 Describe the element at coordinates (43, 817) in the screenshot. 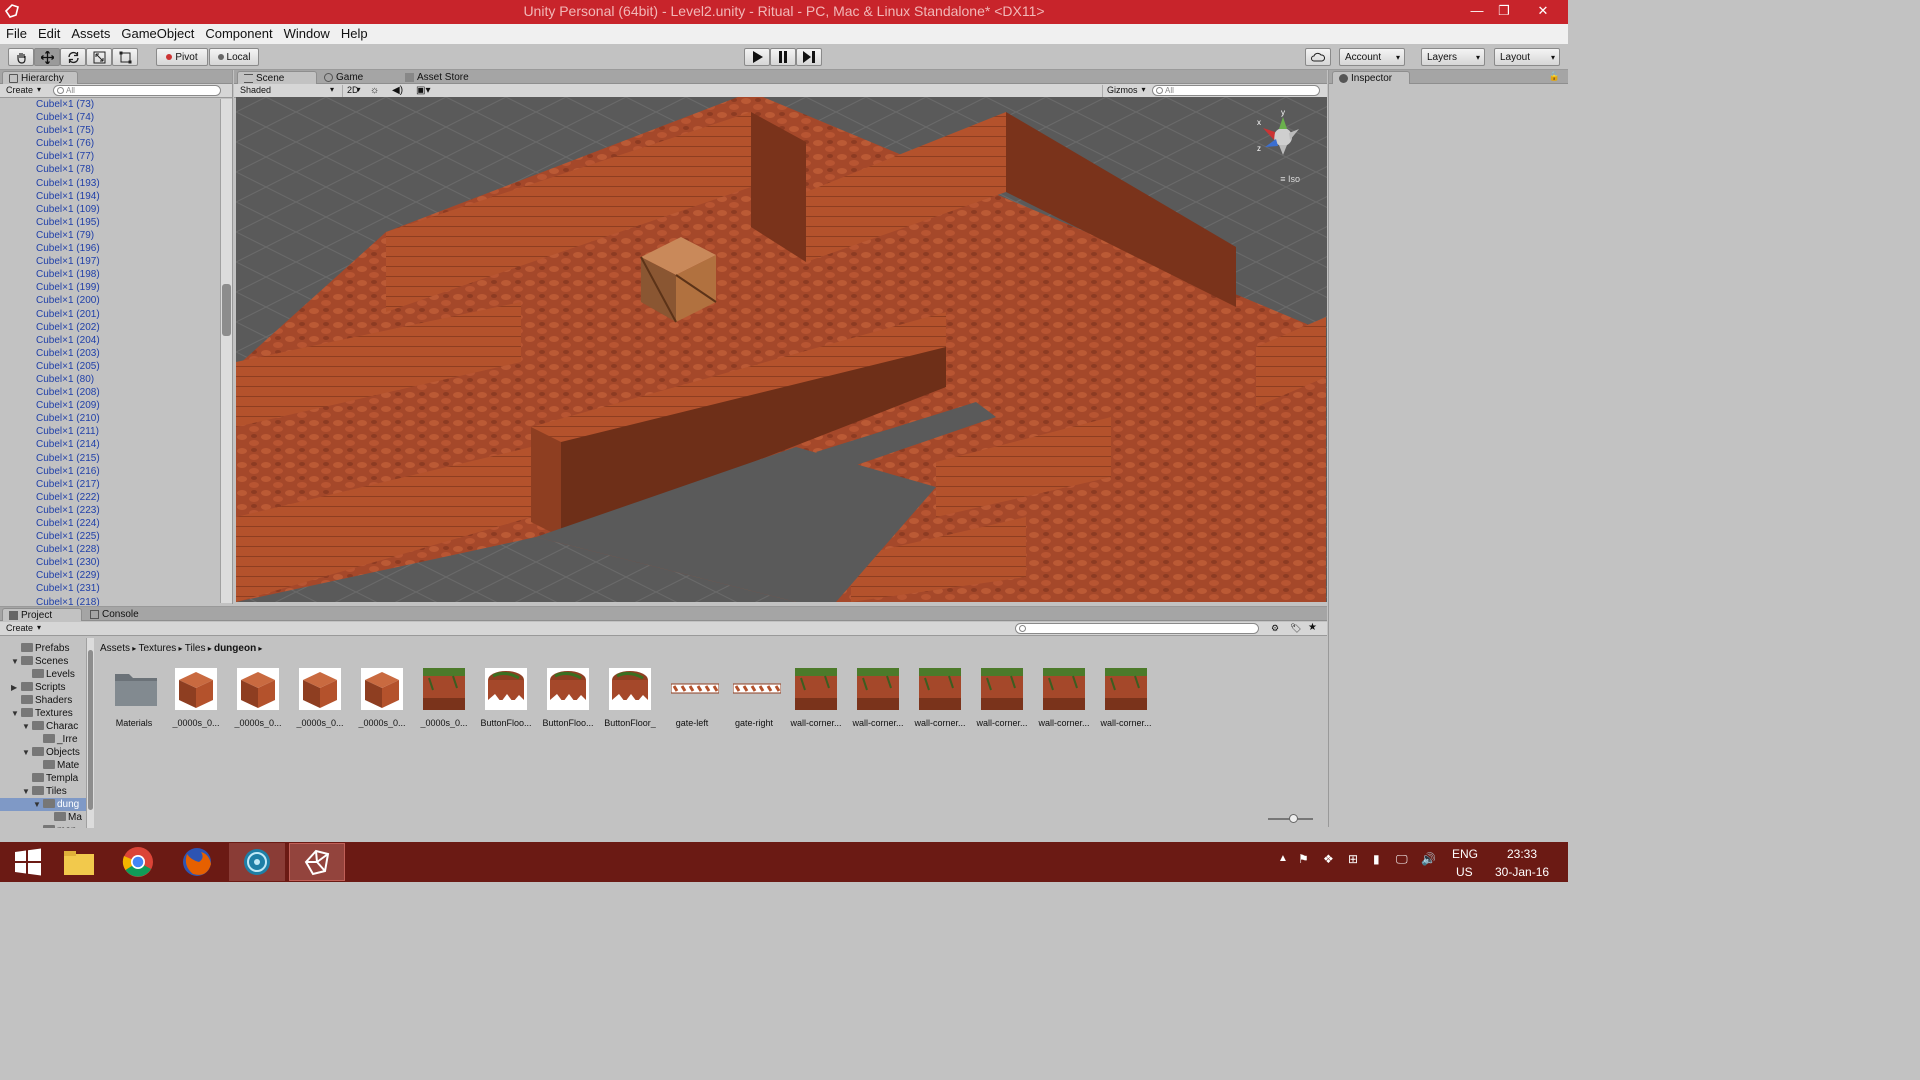

I see `project-tree-item: Ma` at that location.